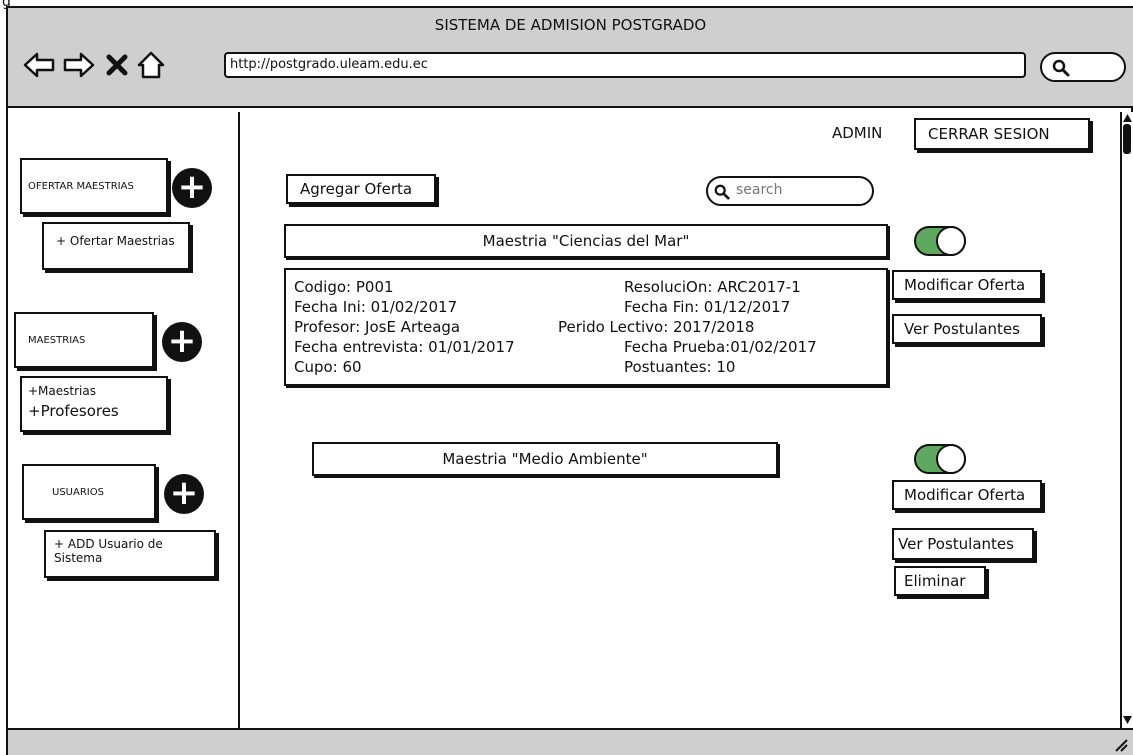  I want to click on status-bar, so click(570, 741).